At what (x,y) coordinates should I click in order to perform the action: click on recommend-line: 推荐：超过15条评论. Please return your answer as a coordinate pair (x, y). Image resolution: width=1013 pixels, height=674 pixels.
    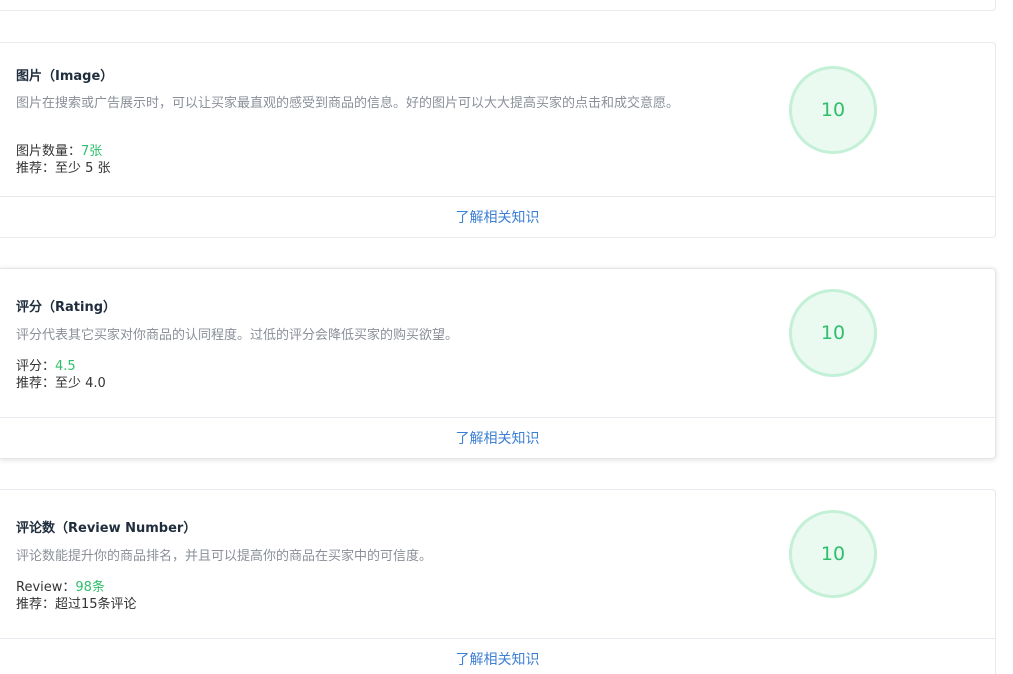
    Looking at the image, I should click on (76, 604).